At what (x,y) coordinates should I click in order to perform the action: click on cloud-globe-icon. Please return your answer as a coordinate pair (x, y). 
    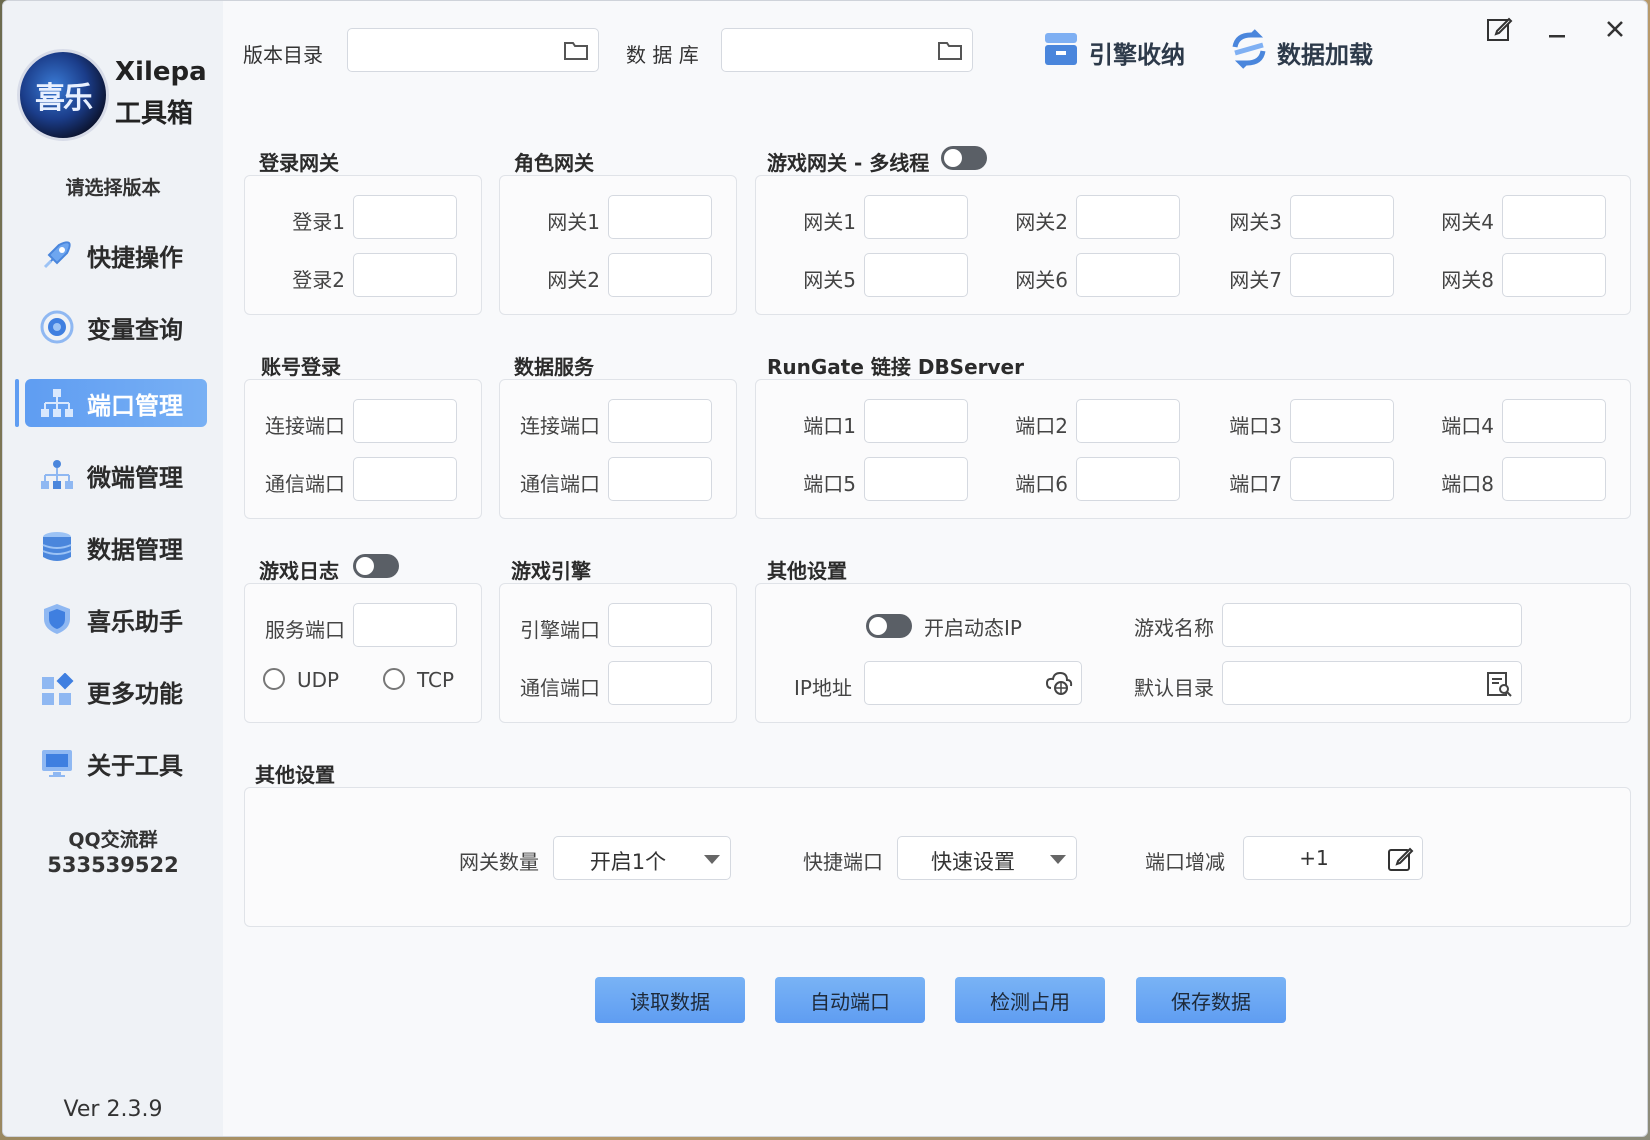
    Looking at the image, I should click on (1059, 683).